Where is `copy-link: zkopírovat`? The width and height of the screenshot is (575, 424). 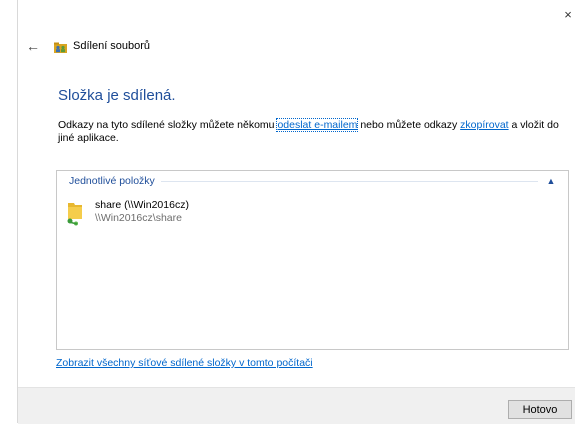 copy-link: zkopírovat is located at coordinates (484, 125).